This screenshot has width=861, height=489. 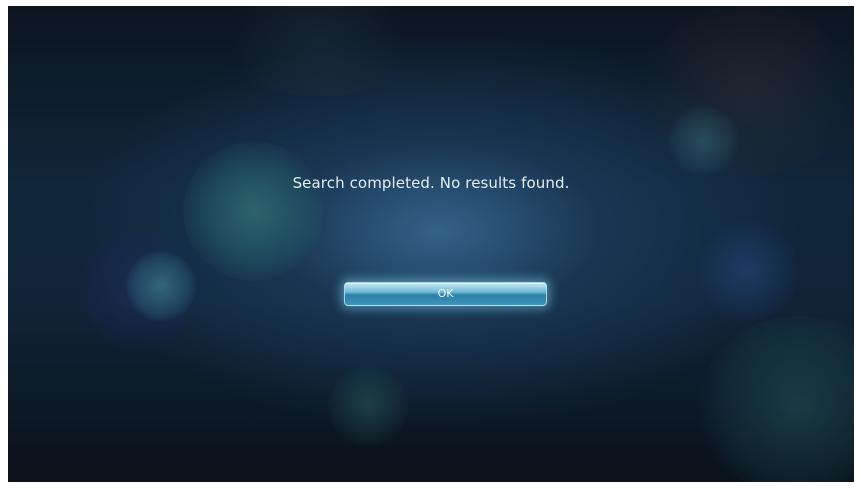 I want to click on ok-button: OK, so click(x=445, y=294).